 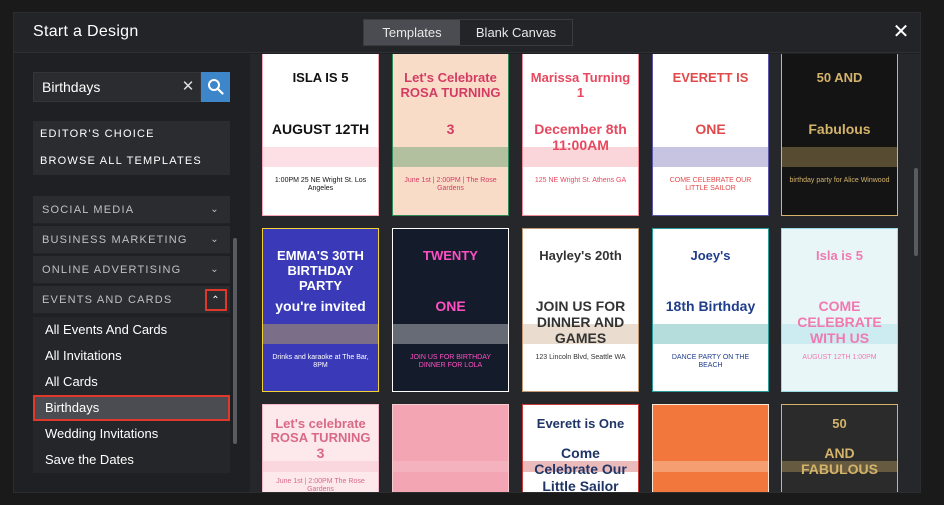 What do you see at coordinates (107, 300) in the screenshot?
I see `category-label: EVENTS AND CARDS` at bounding box center [107, 300].